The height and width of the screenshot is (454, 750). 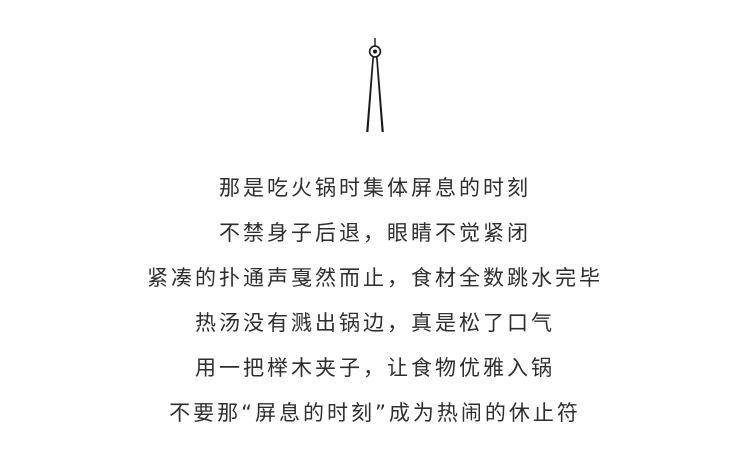 What do you see at coordinates (375, 85) in the screenshot?
I see `tongs-icon` at bounding box center [375, 85].